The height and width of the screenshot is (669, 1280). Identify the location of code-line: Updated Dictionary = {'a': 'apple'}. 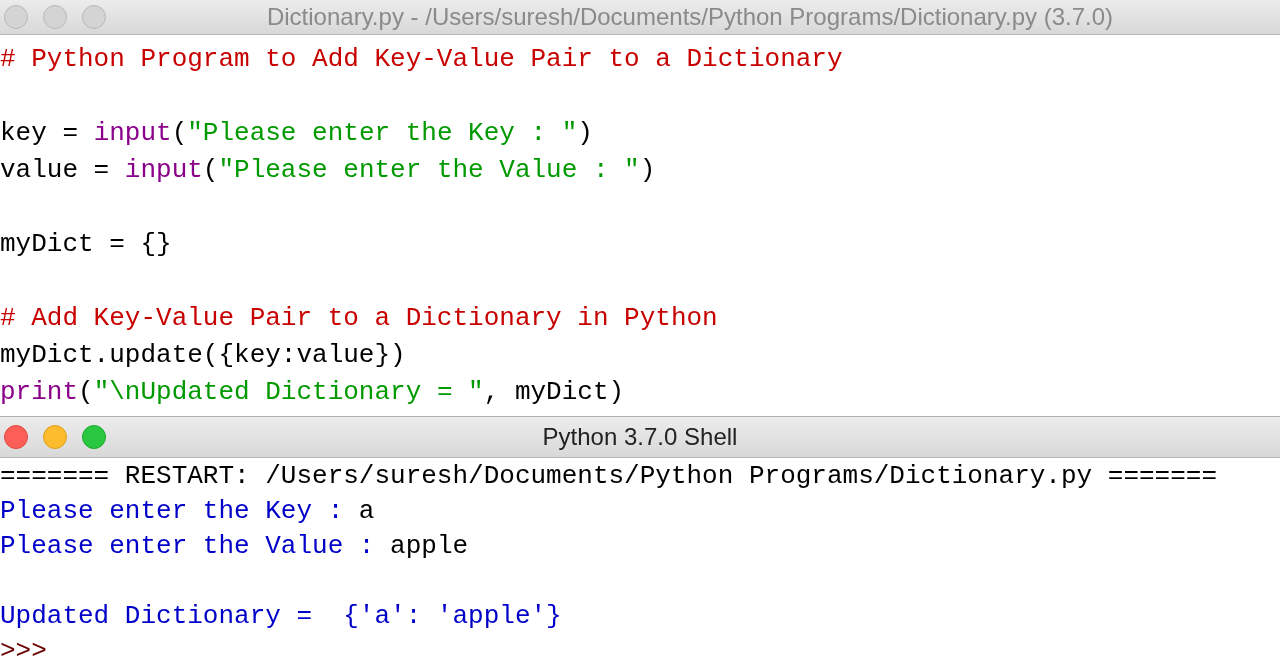
(281, 616).